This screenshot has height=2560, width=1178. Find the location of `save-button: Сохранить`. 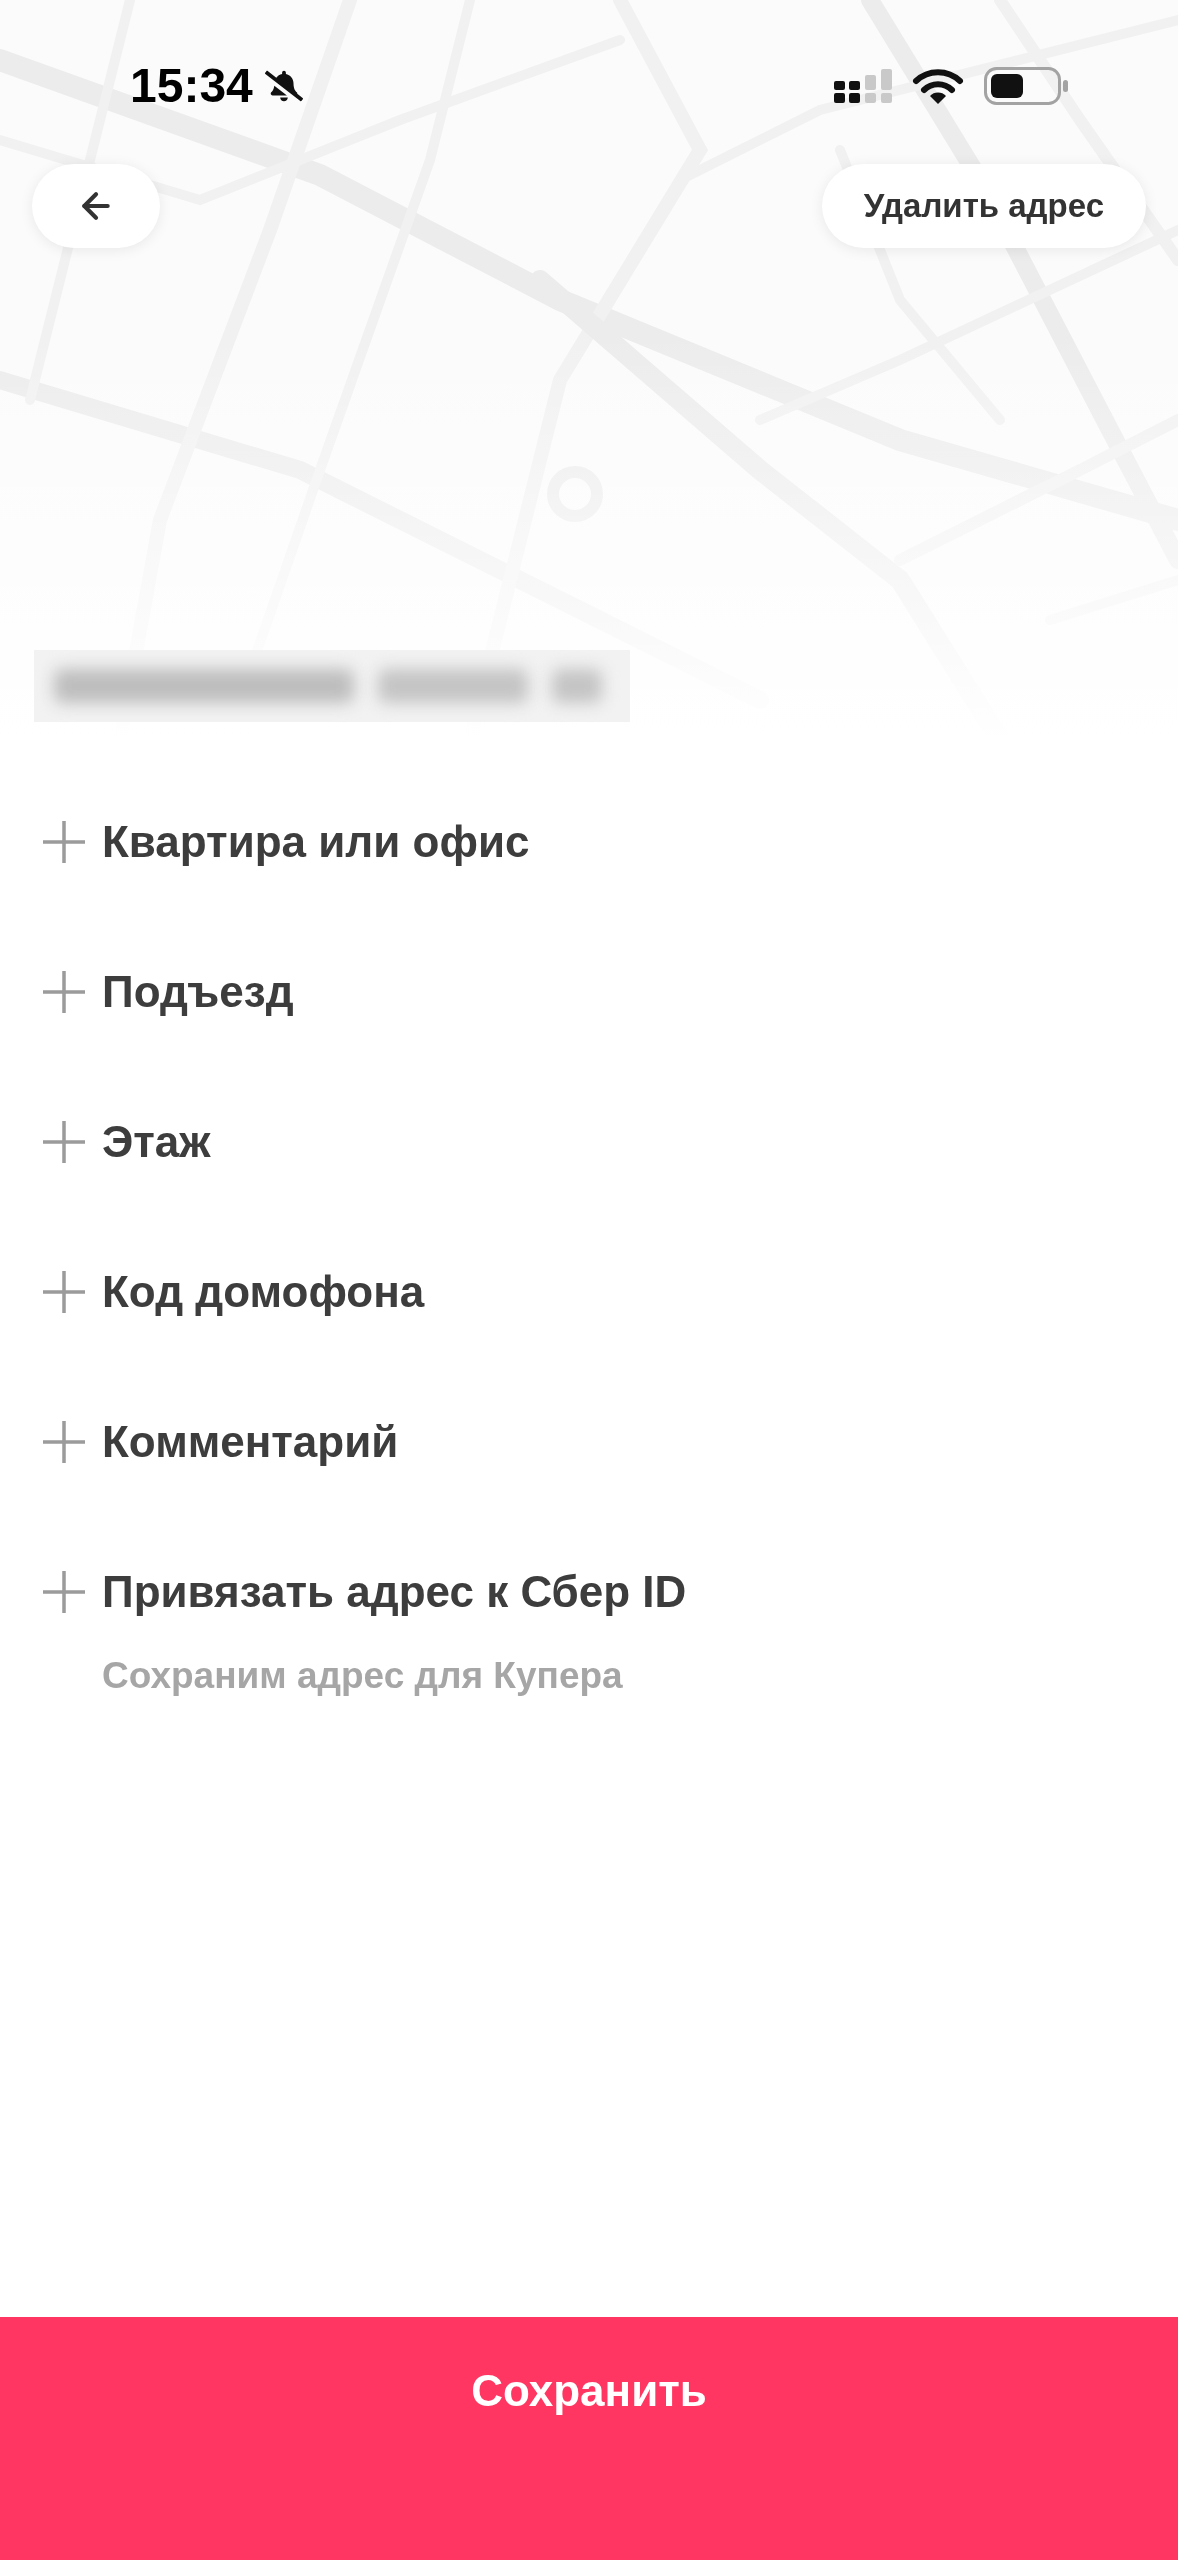

save-button: Сохранить is located at coordinates (589, 2438).